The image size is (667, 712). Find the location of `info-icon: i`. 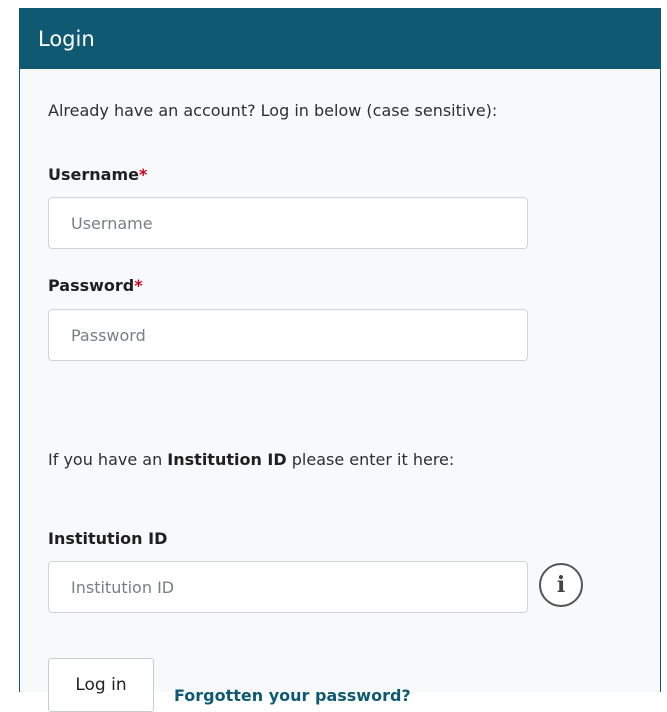

info-icon: i is located at coordinates (561, 585).